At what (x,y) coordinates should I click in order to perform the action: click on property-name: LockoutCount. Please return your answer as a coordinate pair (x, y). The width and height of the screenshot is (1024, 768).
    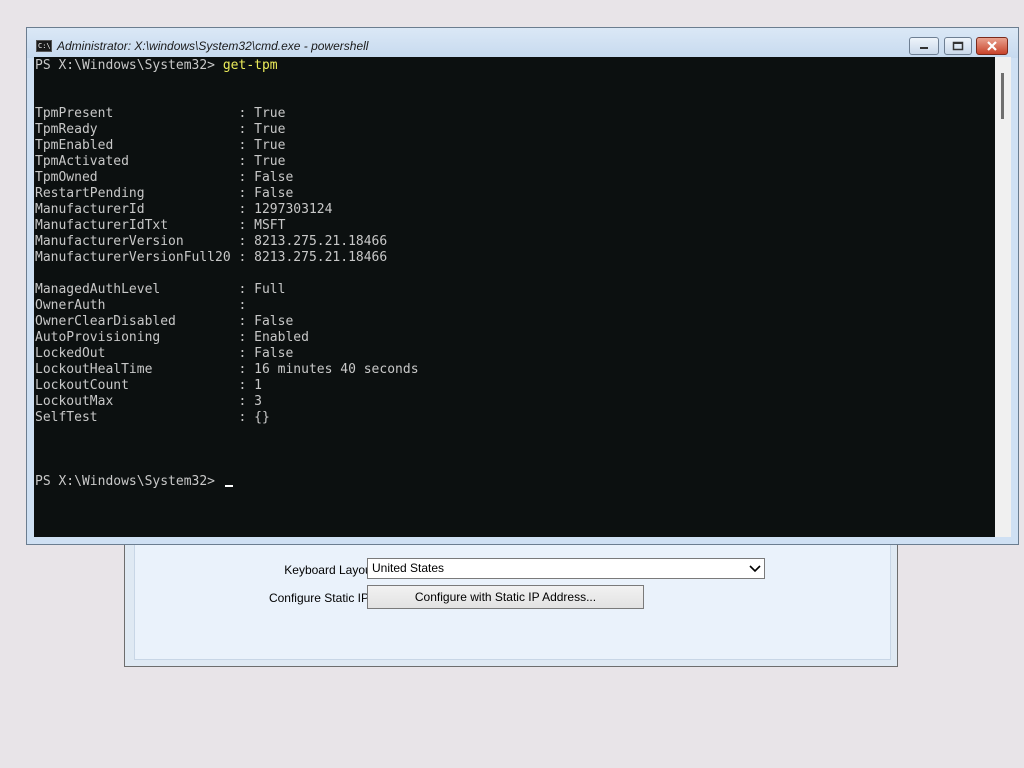
    Looking at the image, I should click on (137, 385).